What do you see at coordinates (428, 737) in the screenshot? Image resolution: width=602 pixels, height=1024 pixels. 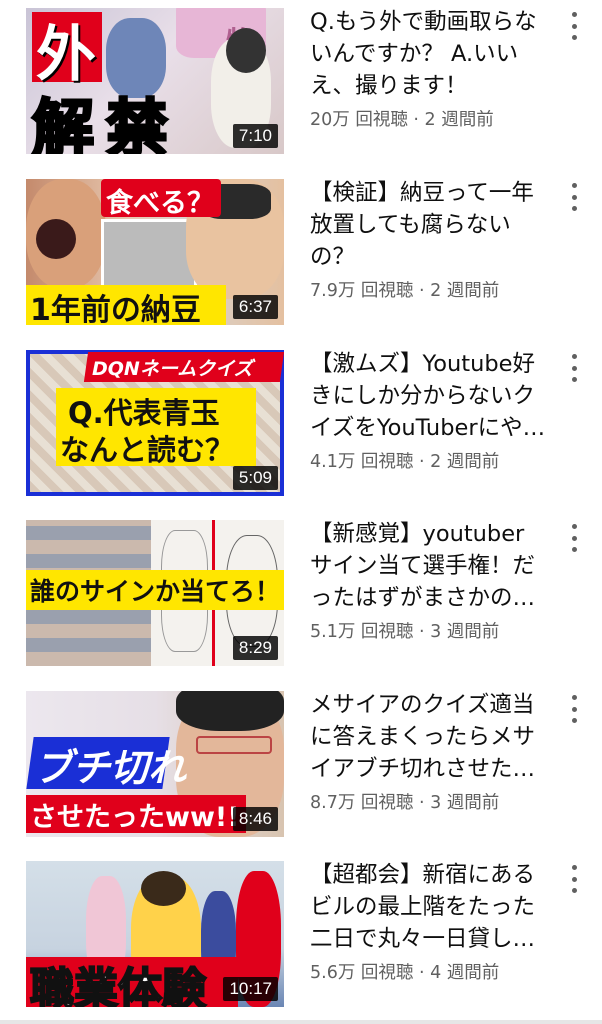 I see `video-title: メサイアのクイズ適当に答えまくったらメサイアブチ切れさせたったwww` at bounding box center [428, 737].